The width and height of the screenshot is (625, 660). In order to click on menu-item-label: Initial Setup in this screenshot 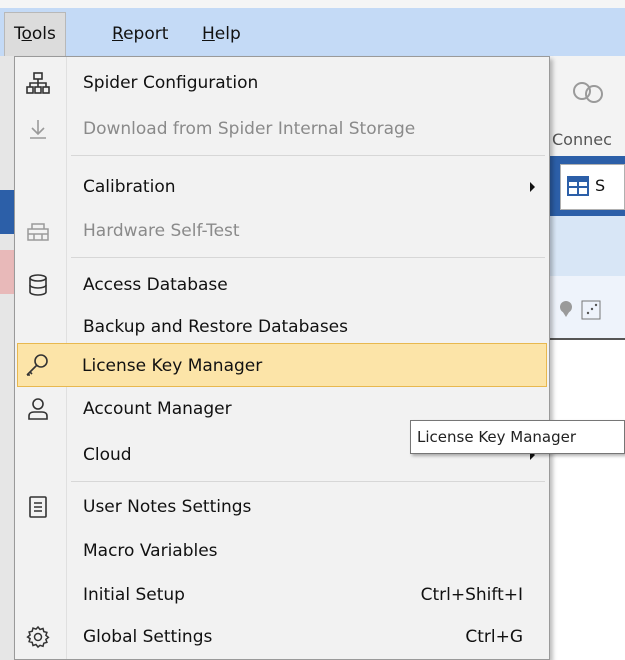, I will do `click(134, 595)`.